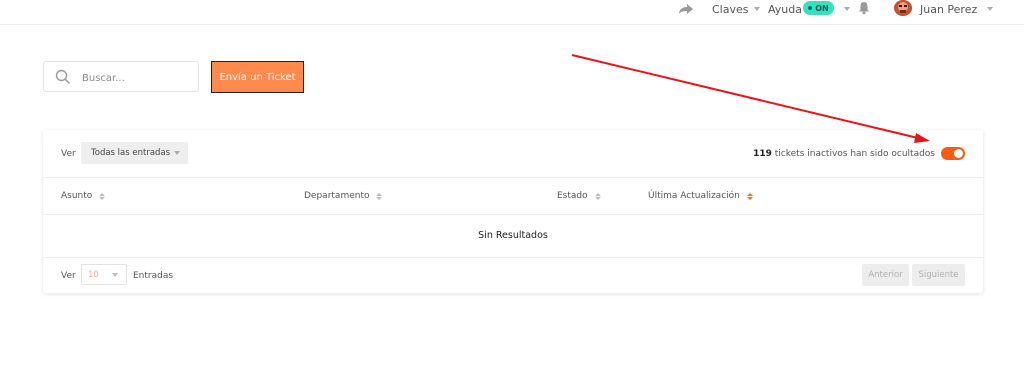  I want to click on avatar, so click(903, 8).